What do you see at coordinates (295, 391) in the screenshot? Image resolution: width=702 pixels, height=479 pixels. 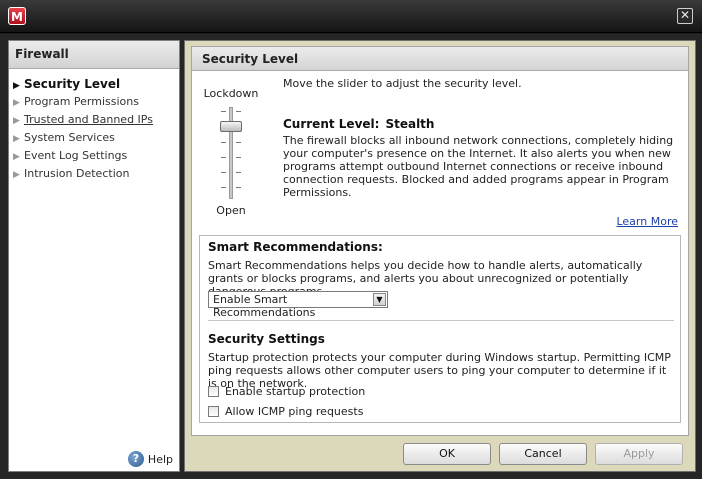 I see `startup-protection-label: Enable startup protection` at bounding box center [295, 391].